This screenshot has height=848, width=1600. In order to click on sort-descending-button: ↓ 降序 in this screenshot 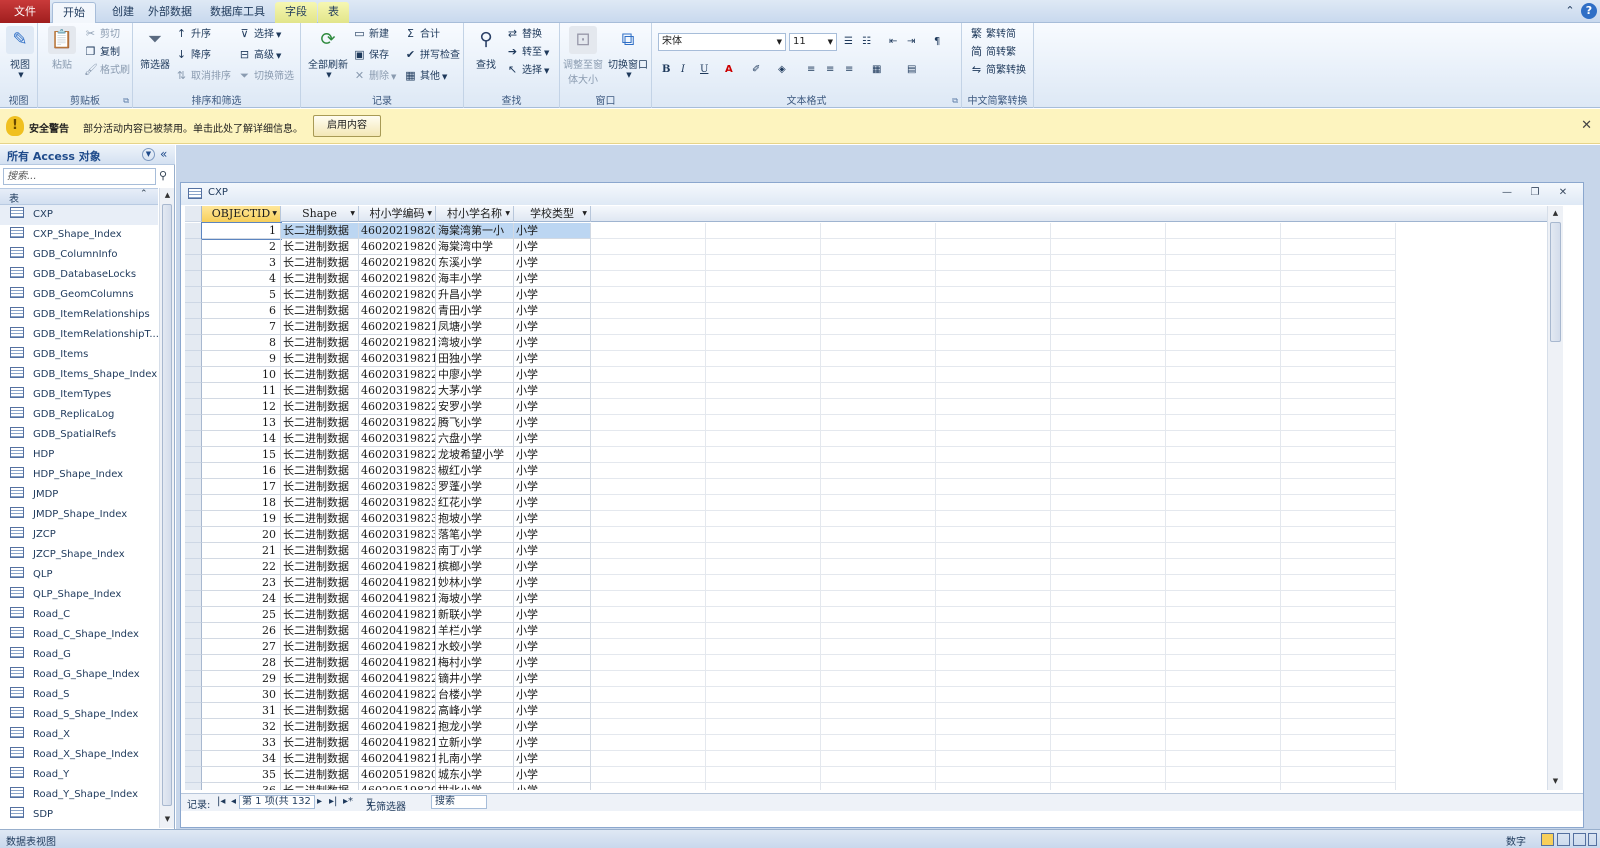, I will do `click(193, 55)`.